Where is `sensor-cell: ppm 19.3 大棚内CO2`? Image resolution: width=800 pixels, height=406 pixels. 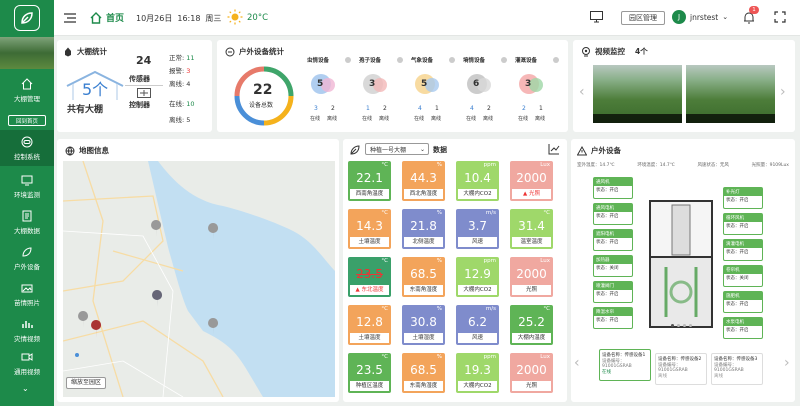 sensor-cell: ppm 19.3 大棚内CO2 is located at coordinates (477, 373).